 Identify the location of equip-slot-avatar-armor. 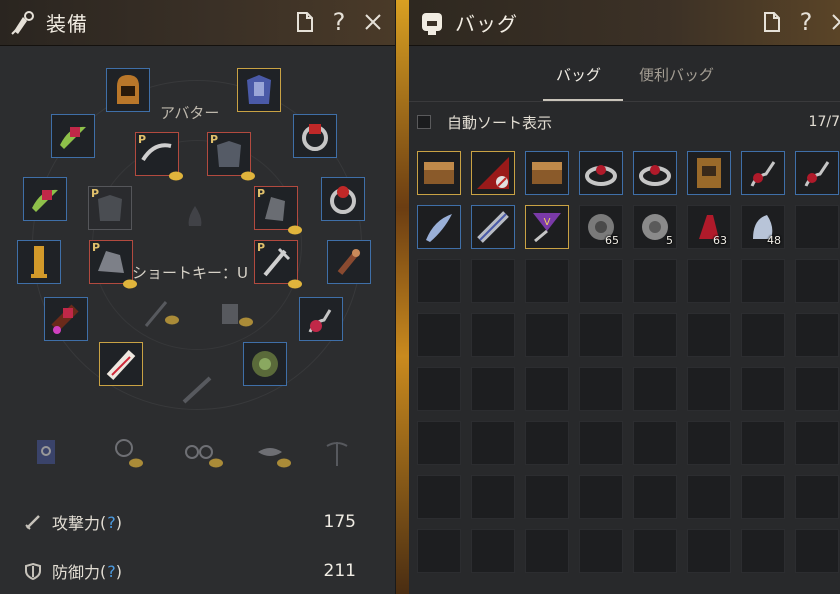
(259, 90).